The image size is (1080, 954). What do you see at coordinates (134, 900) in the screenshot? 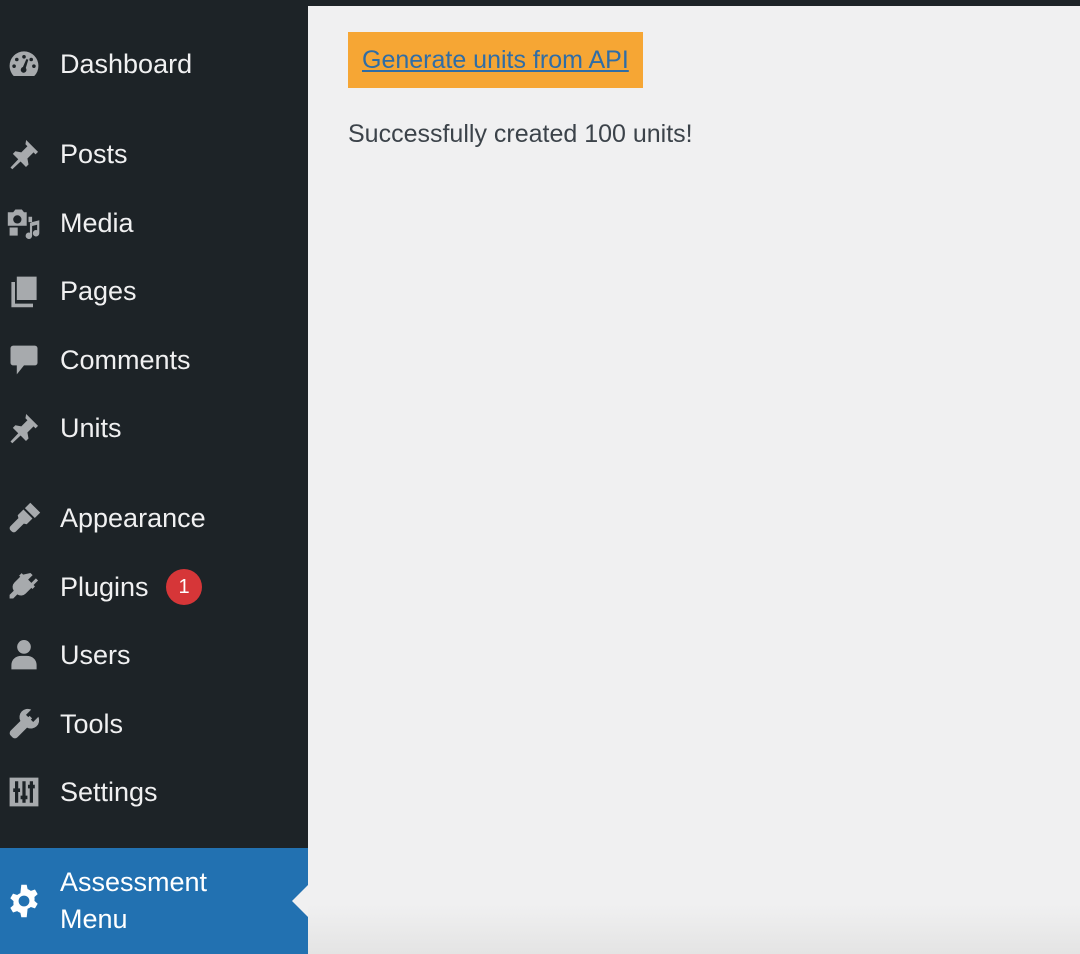
I see `sidebar-item-label: Assessment Menu` at bounding box center [134, 900].